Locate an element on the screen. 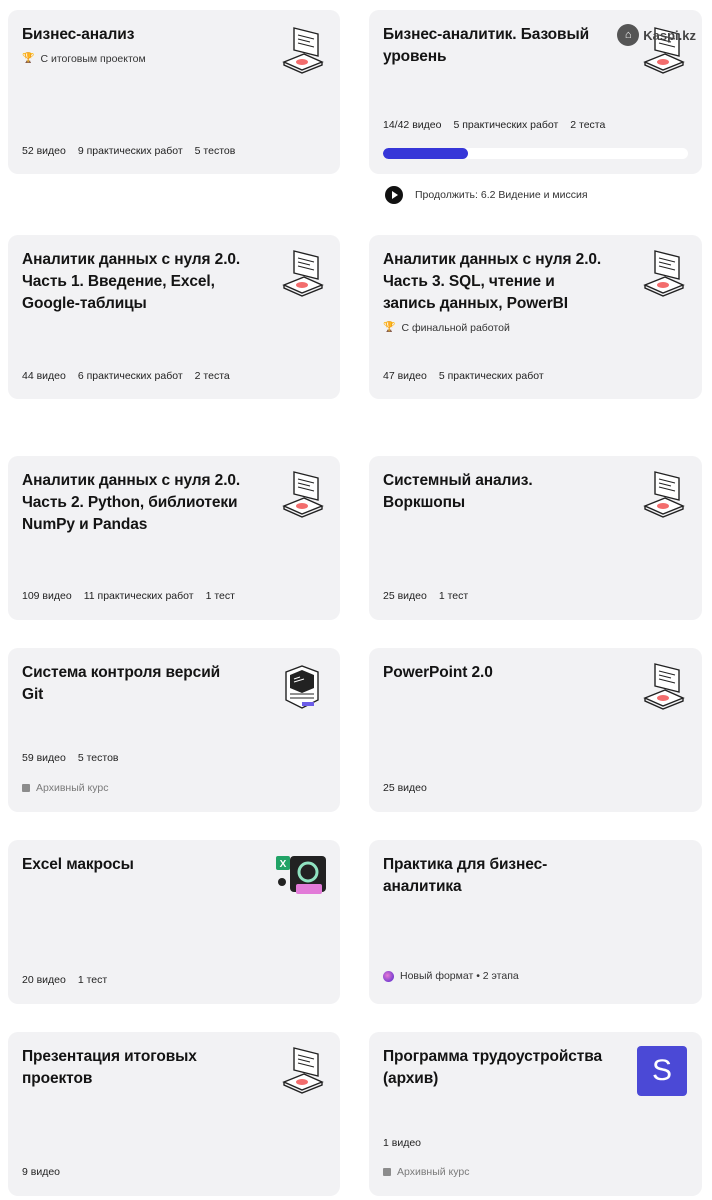  course-stats: 20 видео 1 тест is located at coordinates (64, 980).